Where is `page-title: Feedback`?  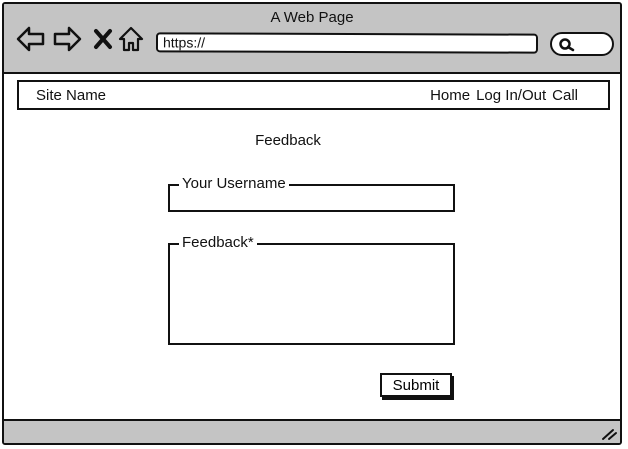 page-title: Feedback is located at coordinates (288, 140).